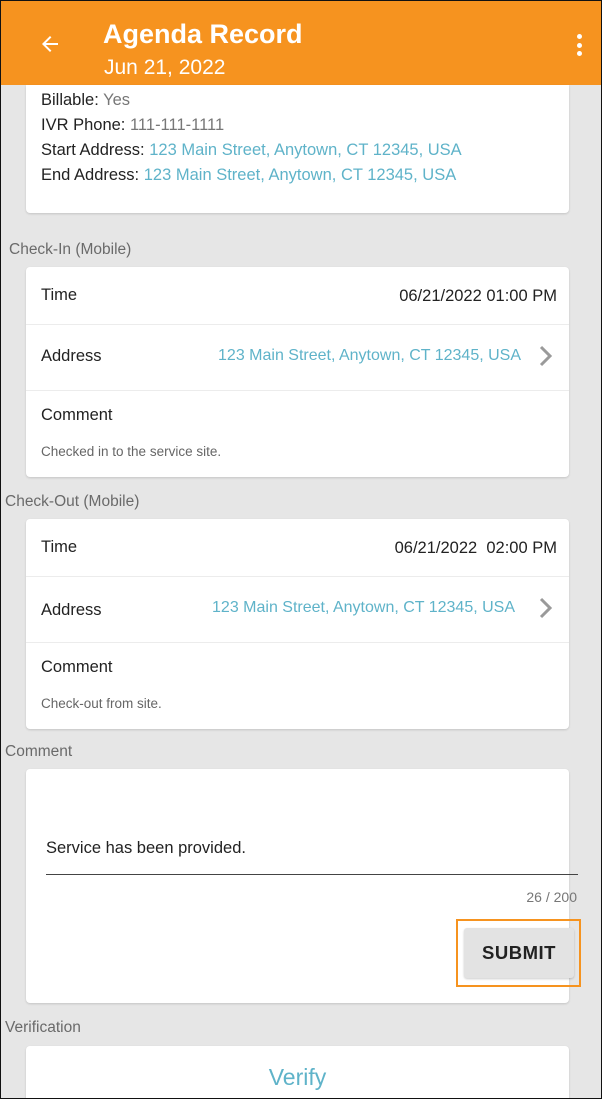 The width and height of the screenshot is (602, 1099). I want to click on checkin-time-value: 06/21/2022 01:00 PM, so click(478, 296).